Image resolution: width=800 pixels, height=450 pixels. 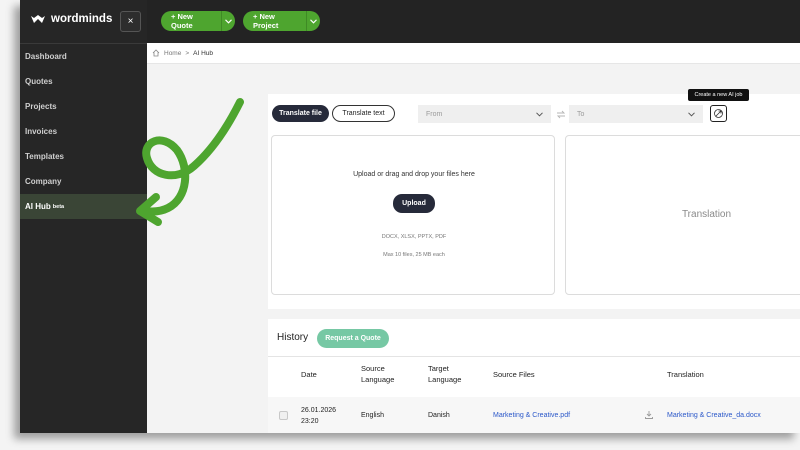 What do you see at coordinates (190, 162) in the screenshot?
I see `annotation-arrow` at bounding box center [190, 162].